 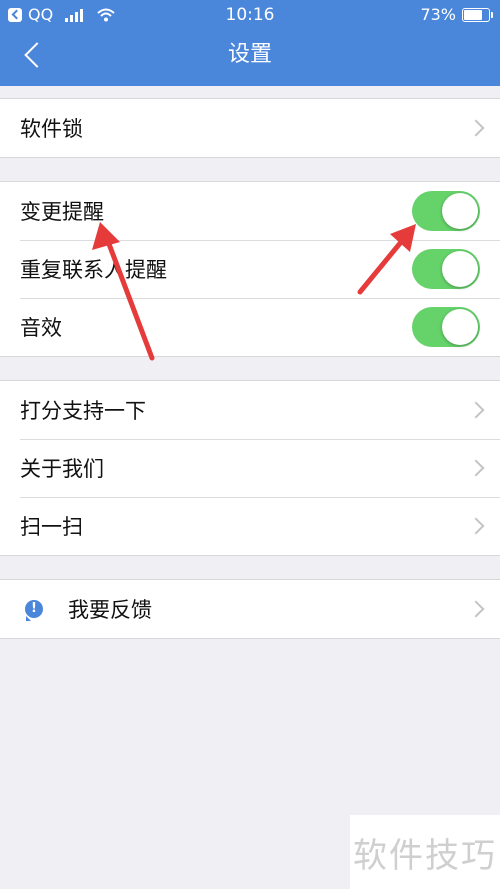 I want to click on settings-item-label: 软件锁, so click(x=51, y=129).